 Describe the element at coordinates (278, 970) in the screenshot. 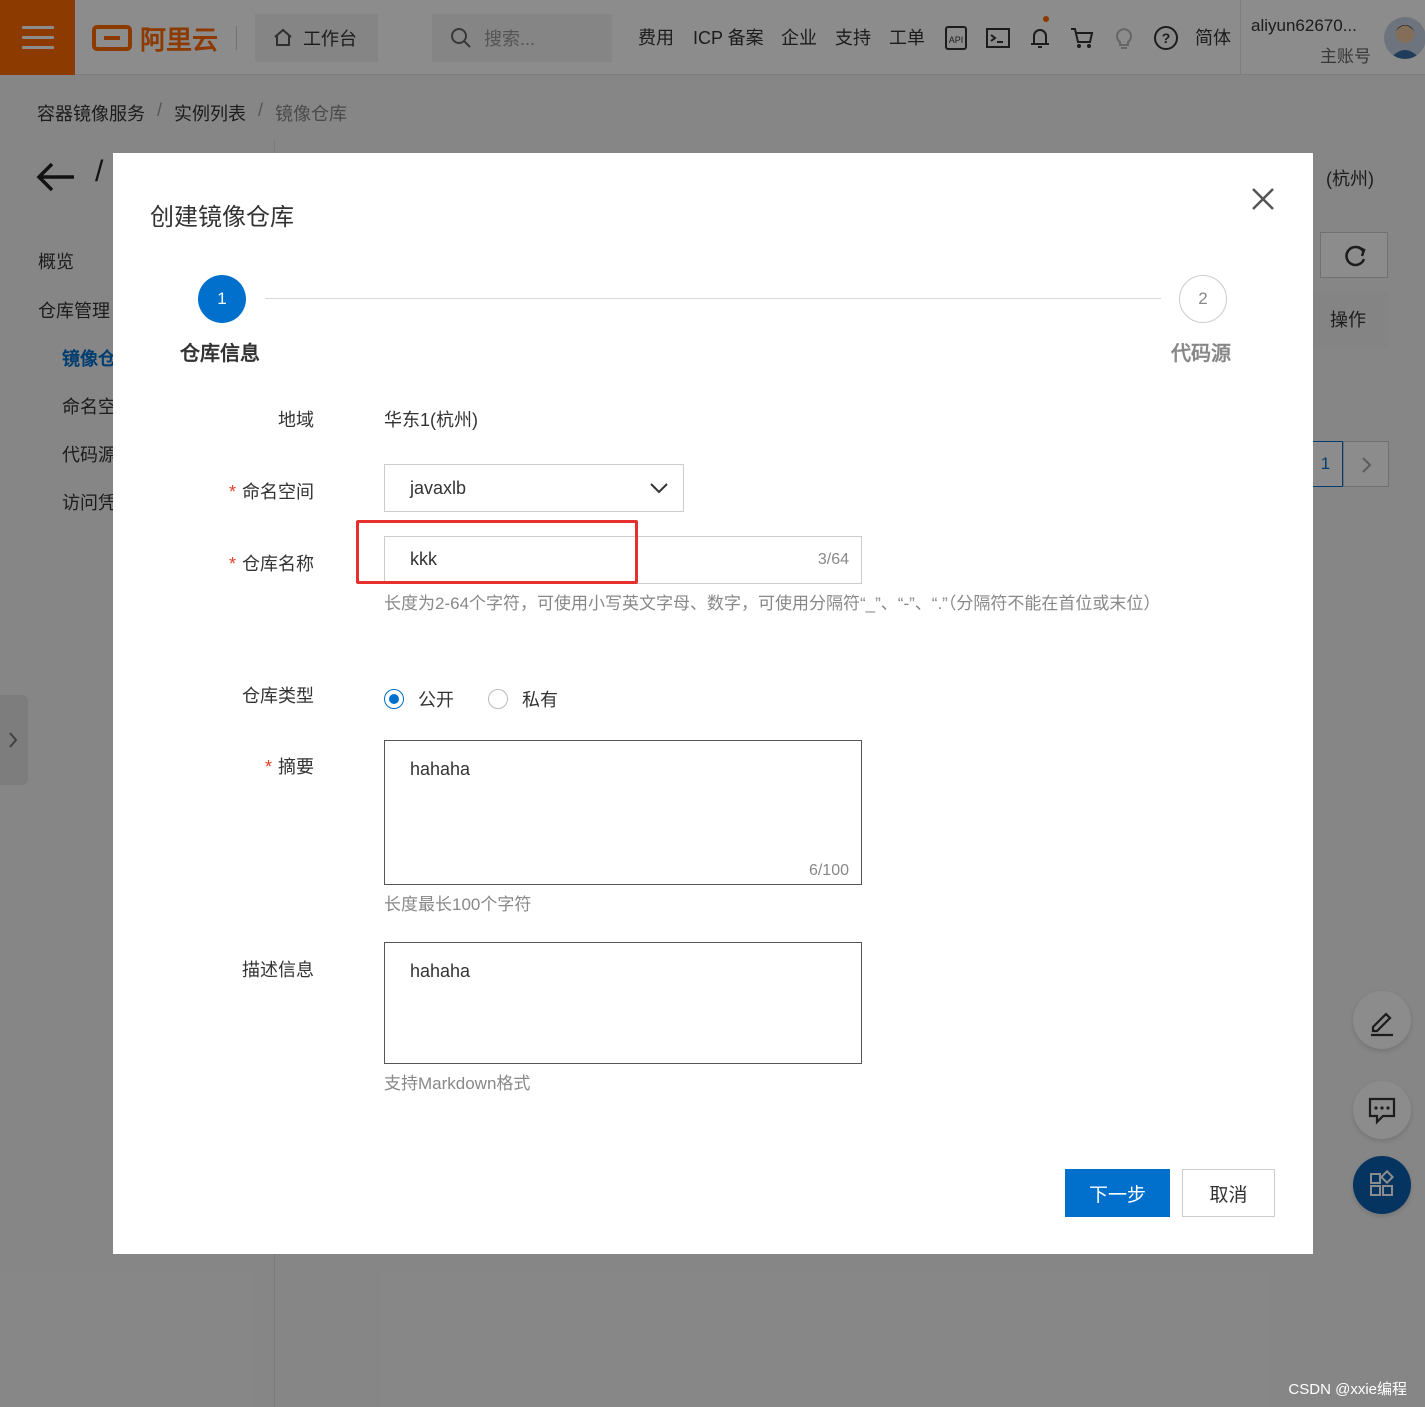

I see `description-label: 描述信息` at that location.